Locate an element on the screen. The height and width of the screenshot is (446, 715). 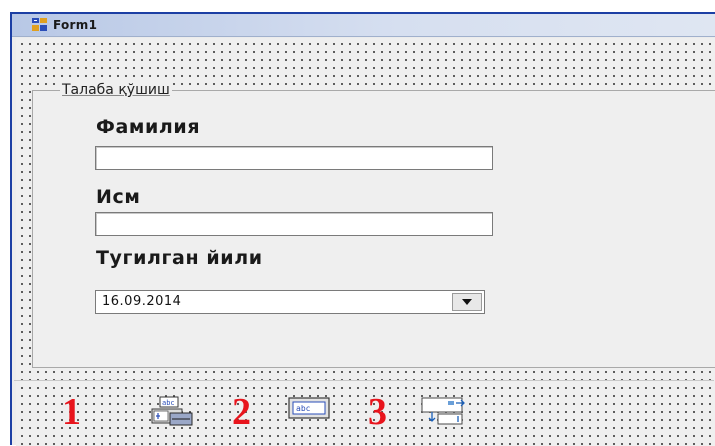
label-component-icon: abc is located at coordinates (309, 408).